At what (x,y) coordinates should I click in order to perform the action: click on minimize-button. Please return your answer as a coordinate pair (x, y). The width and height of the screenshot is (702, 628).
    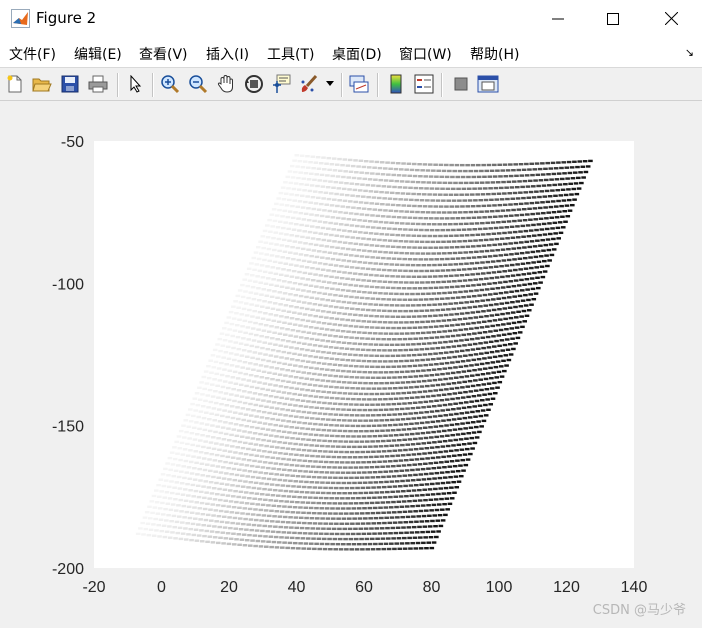
    Looking at the image, I should click on (558, 18).